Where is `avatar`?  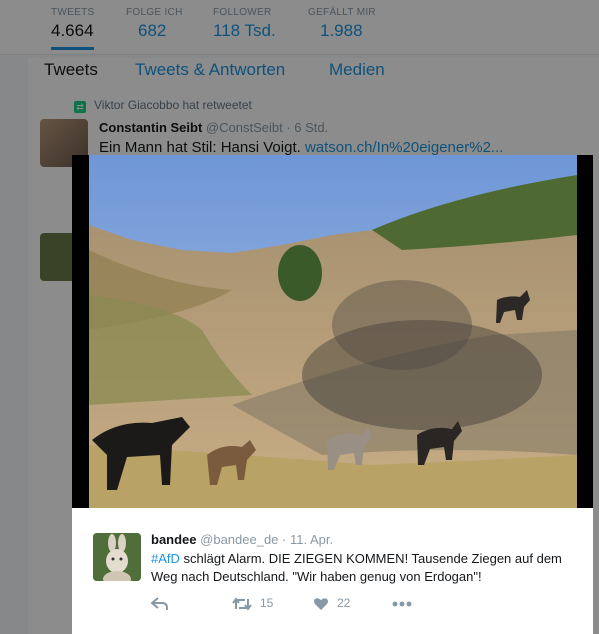
avatar is located at coordinates (117, 557).